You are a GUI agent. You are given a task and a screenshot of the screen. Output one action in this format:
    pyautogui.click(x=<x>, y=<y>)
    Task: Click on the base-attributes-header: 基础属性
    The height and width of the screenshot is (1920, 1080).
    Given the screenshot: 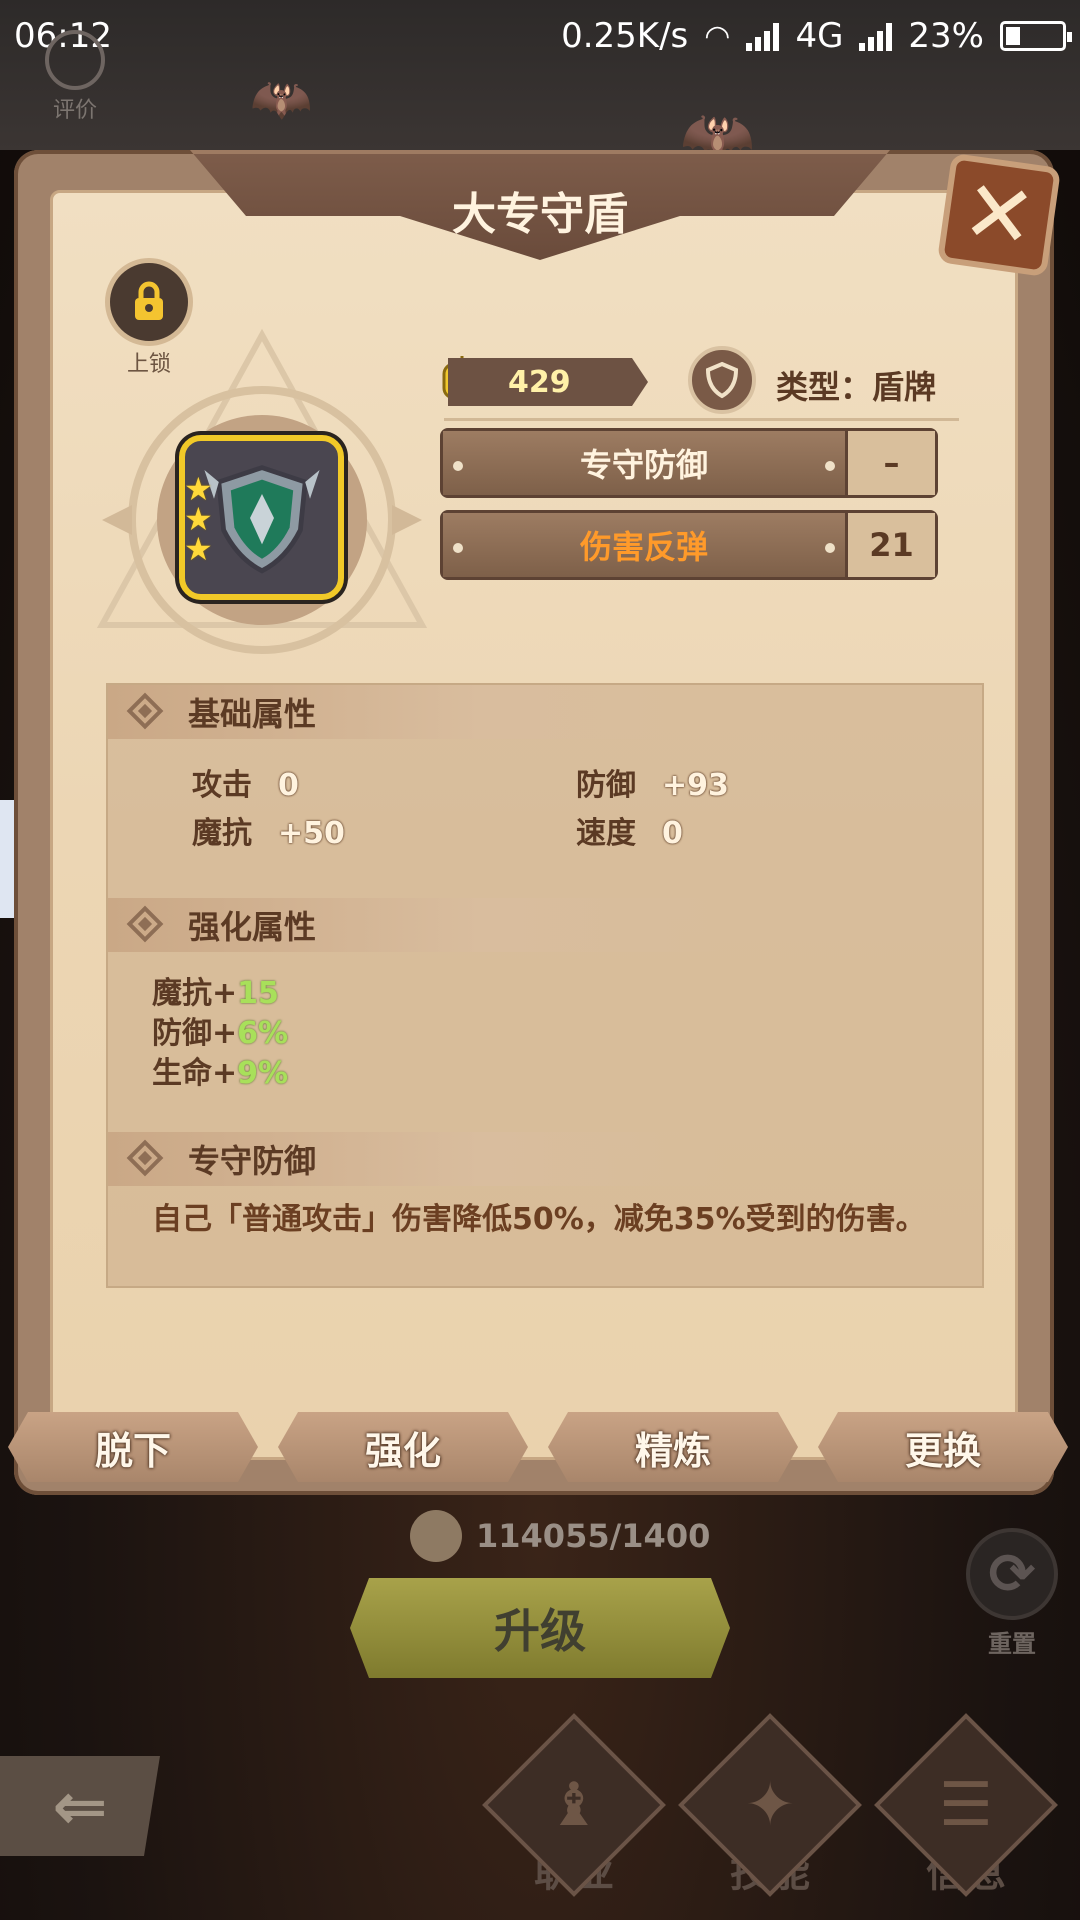 What is the action you would take?
    pyautogui.click(x=418, y=712)
    